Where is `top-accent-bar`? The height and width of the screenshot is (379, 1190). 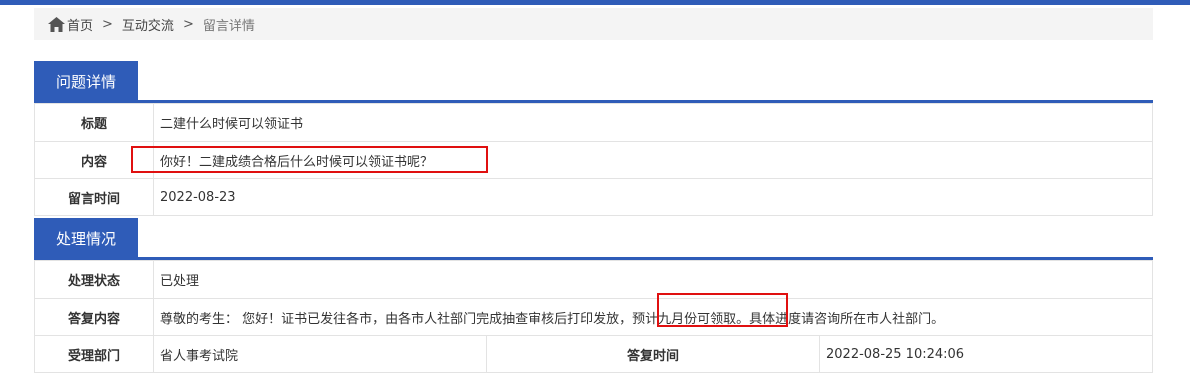
top-accent-bar is located at coordinates (595, 2).